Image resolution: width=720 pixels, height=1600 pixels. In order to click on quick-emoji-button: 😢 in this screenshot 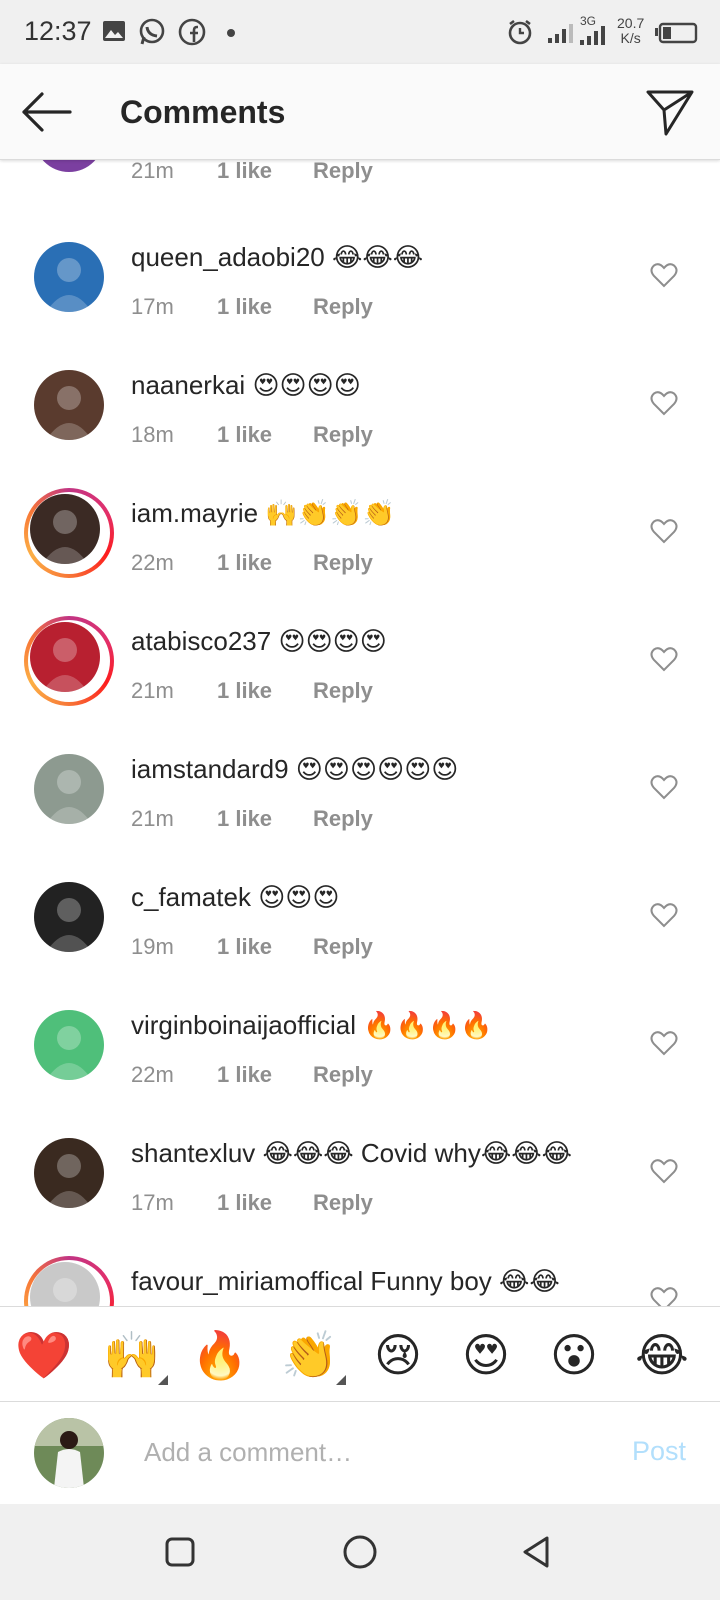, I will do `click(398, 1355)`.